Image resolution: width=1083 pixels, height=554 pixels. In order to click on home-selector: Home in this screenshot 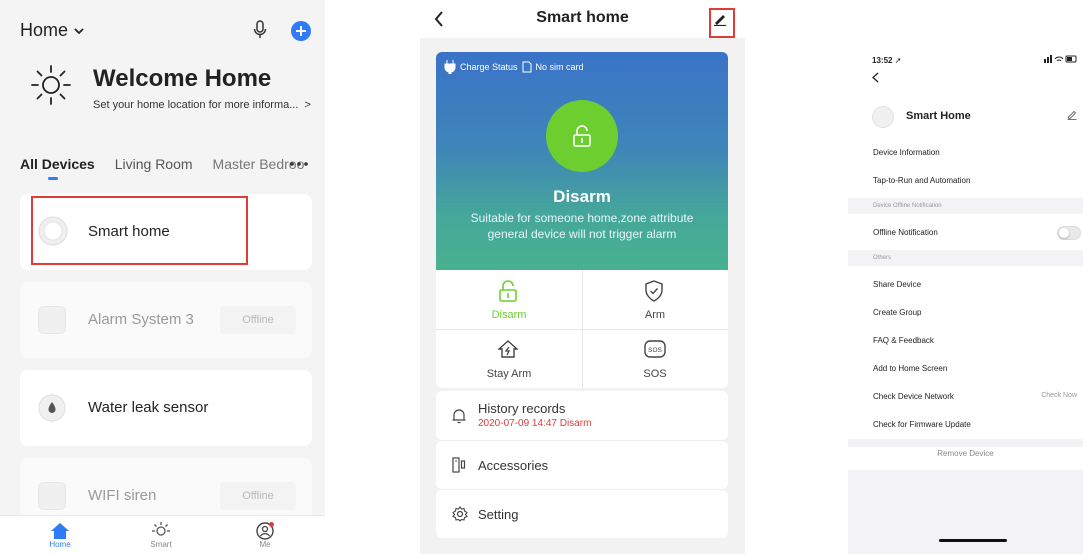, I will do `click(52, 30)`.